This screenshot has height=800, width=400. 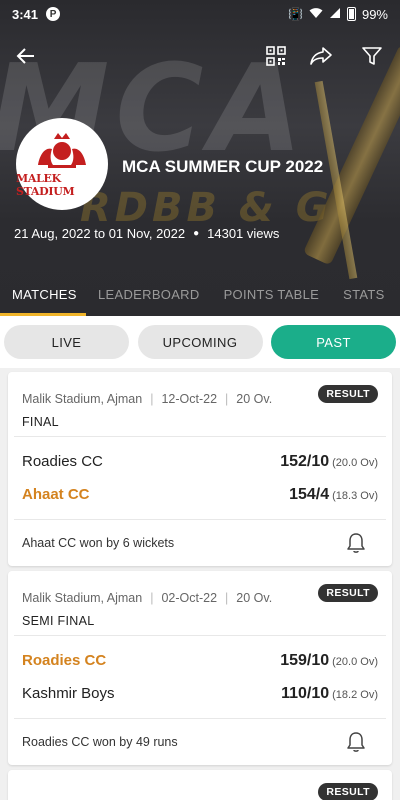 I want to click on share-icon, so click(x=321, y=56).